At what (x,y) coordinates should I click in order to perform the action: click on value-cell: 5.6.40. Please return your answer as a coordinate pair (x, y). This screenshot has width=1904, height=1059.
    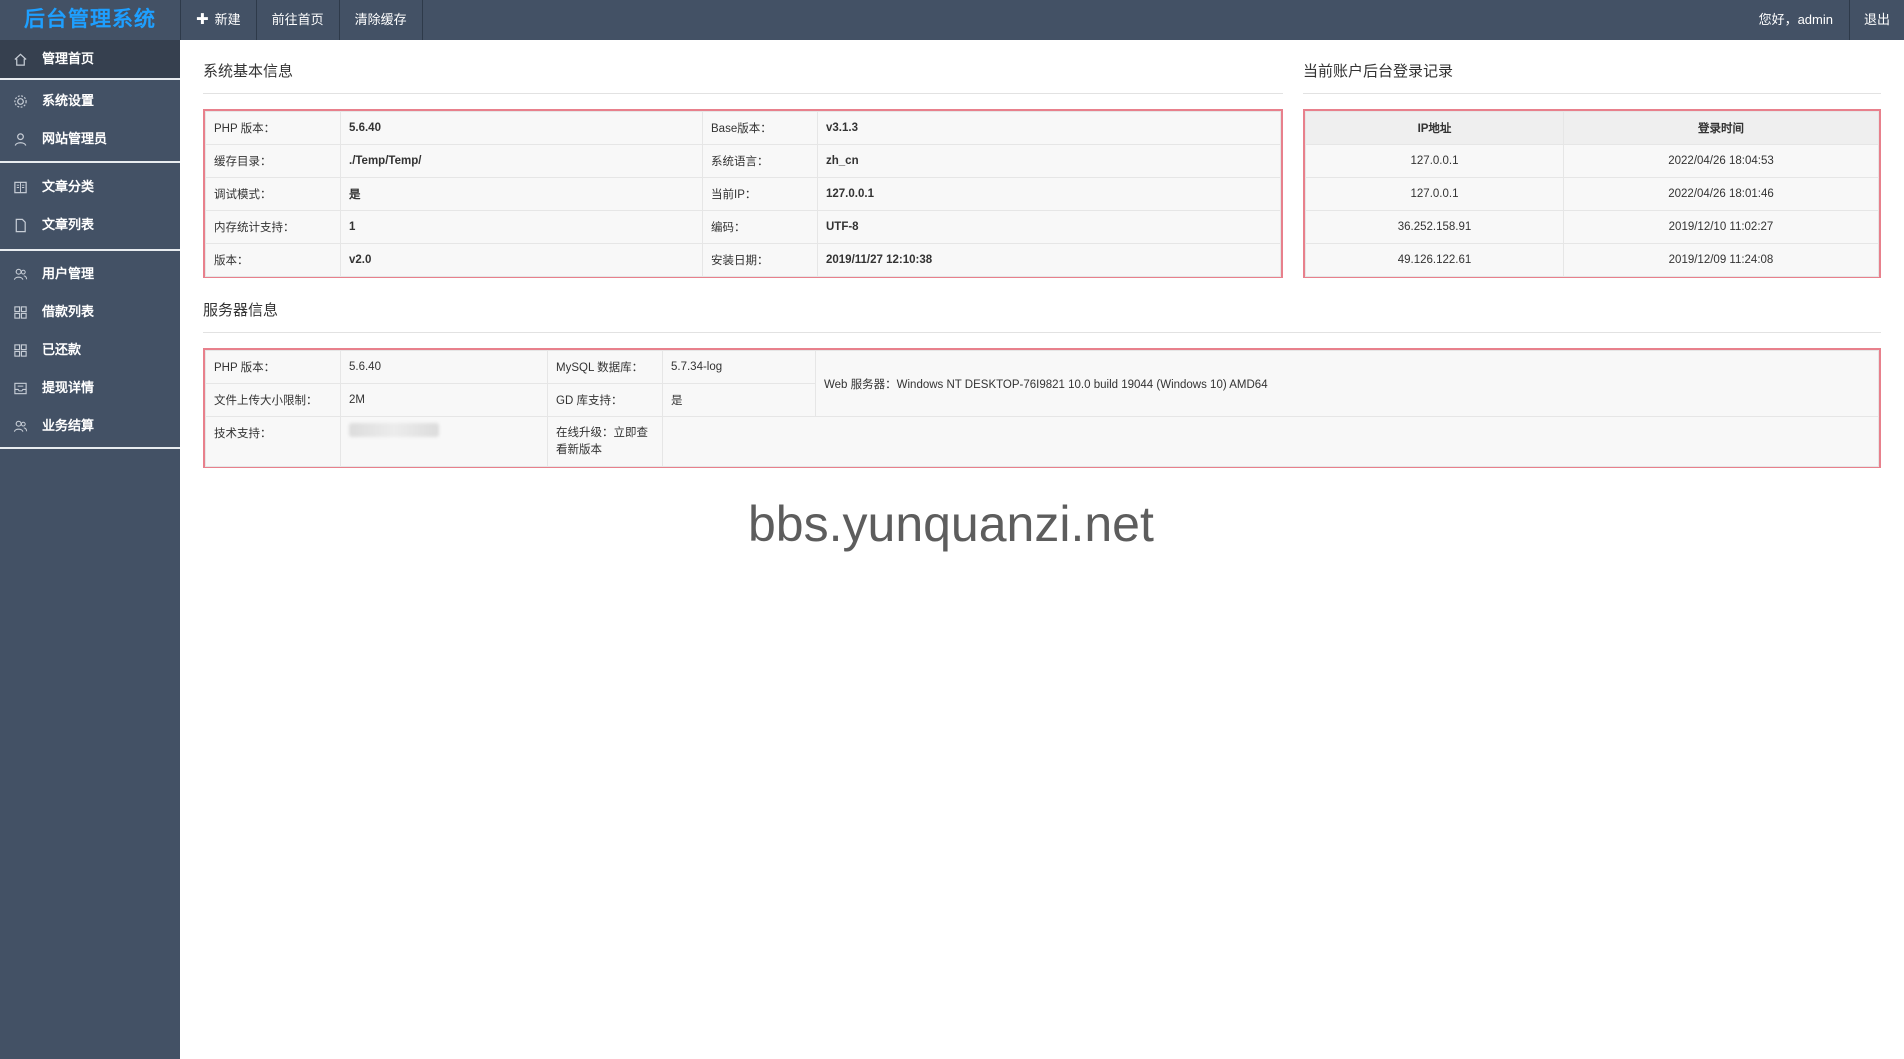
    Looking at the image, I should click on (444, 367).